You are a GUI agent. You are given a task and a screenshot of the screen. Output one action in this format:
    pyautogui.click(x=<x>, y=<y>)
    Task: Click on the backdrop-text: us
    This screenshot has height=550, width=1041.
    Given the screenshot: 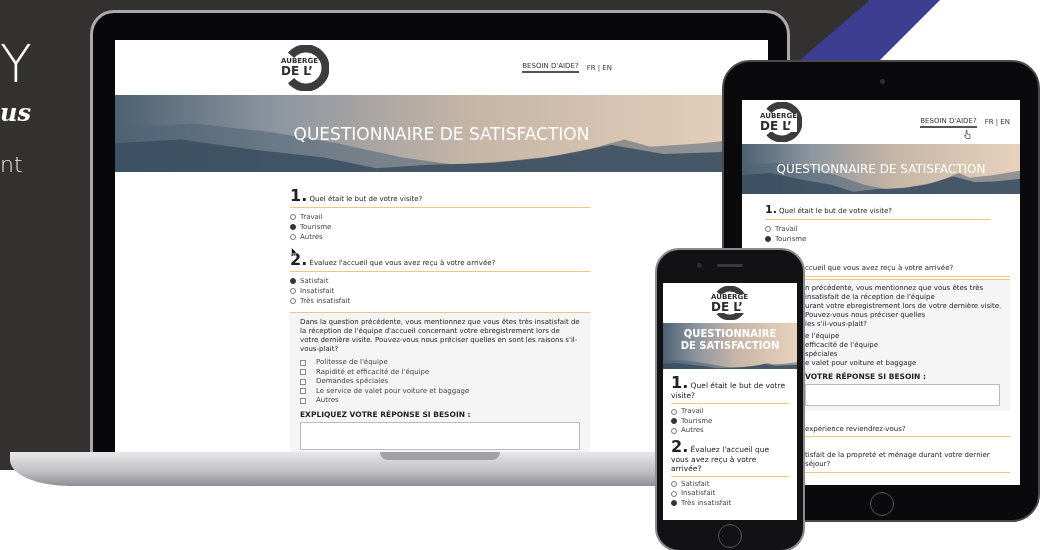 What is the action you would take?
    pyautogui.click(x=16, y=113)
    